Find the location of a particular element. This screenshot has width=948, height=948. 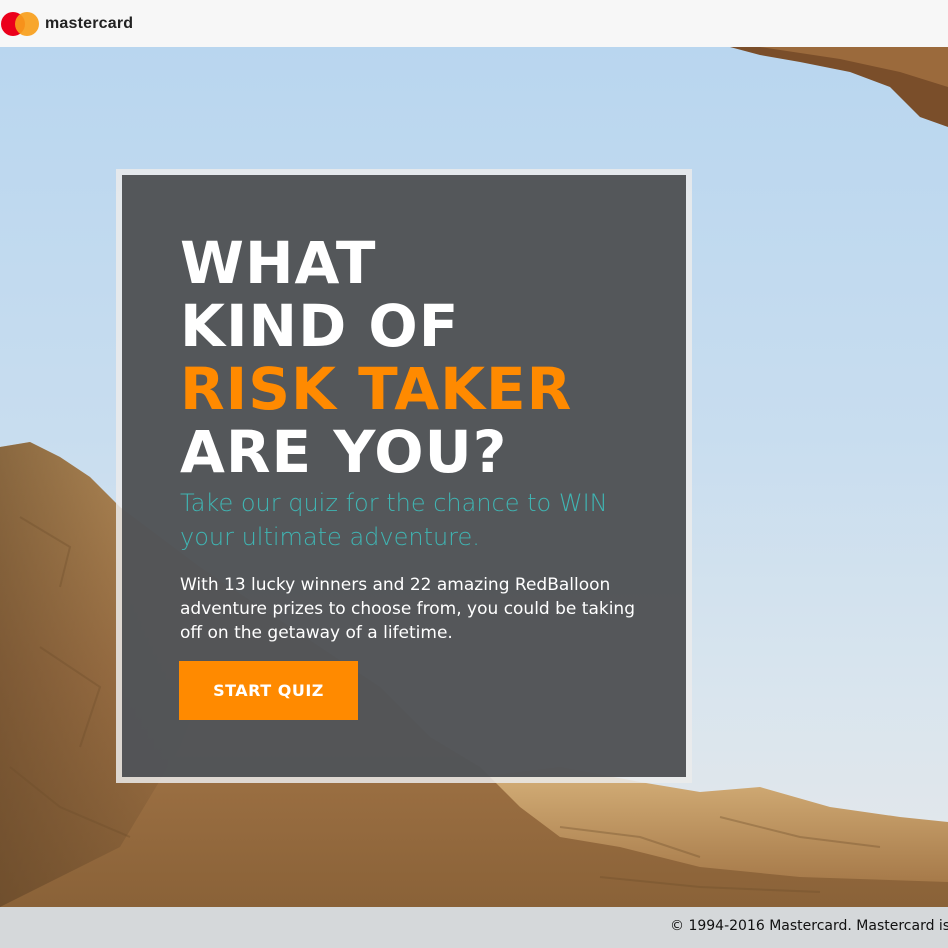

brand-wordmark: mastercard is located at coordinates (89, 24).